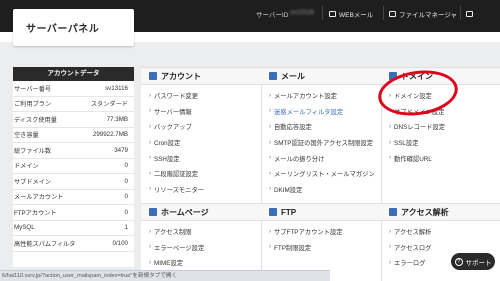 Image resolution: width=500 pixels, height=281 pixels. I want to click on menu-item-label: DNSレコード設定, so click(420, 128).